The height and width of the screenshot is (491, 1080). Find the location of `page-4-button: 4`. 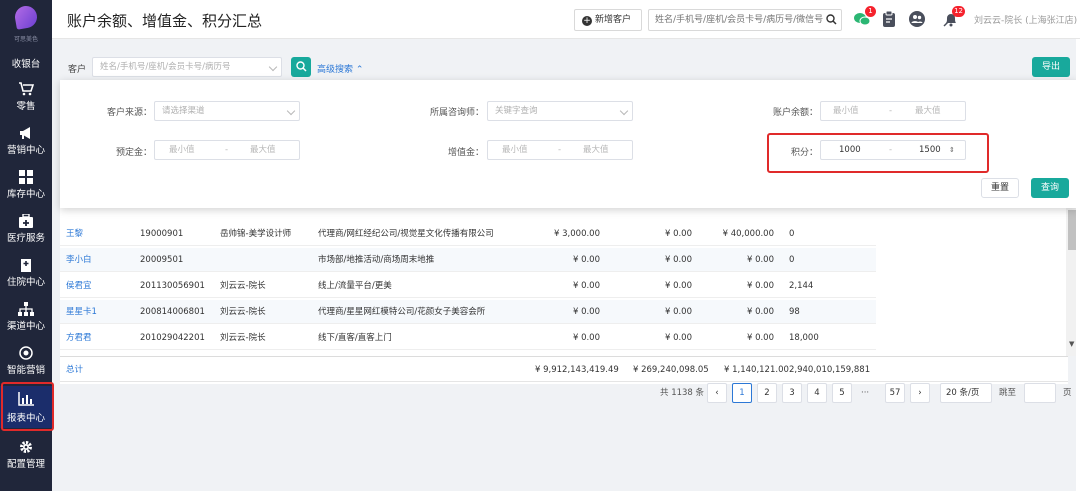

page-4-button: 4 is located at coordinates (817, 393).